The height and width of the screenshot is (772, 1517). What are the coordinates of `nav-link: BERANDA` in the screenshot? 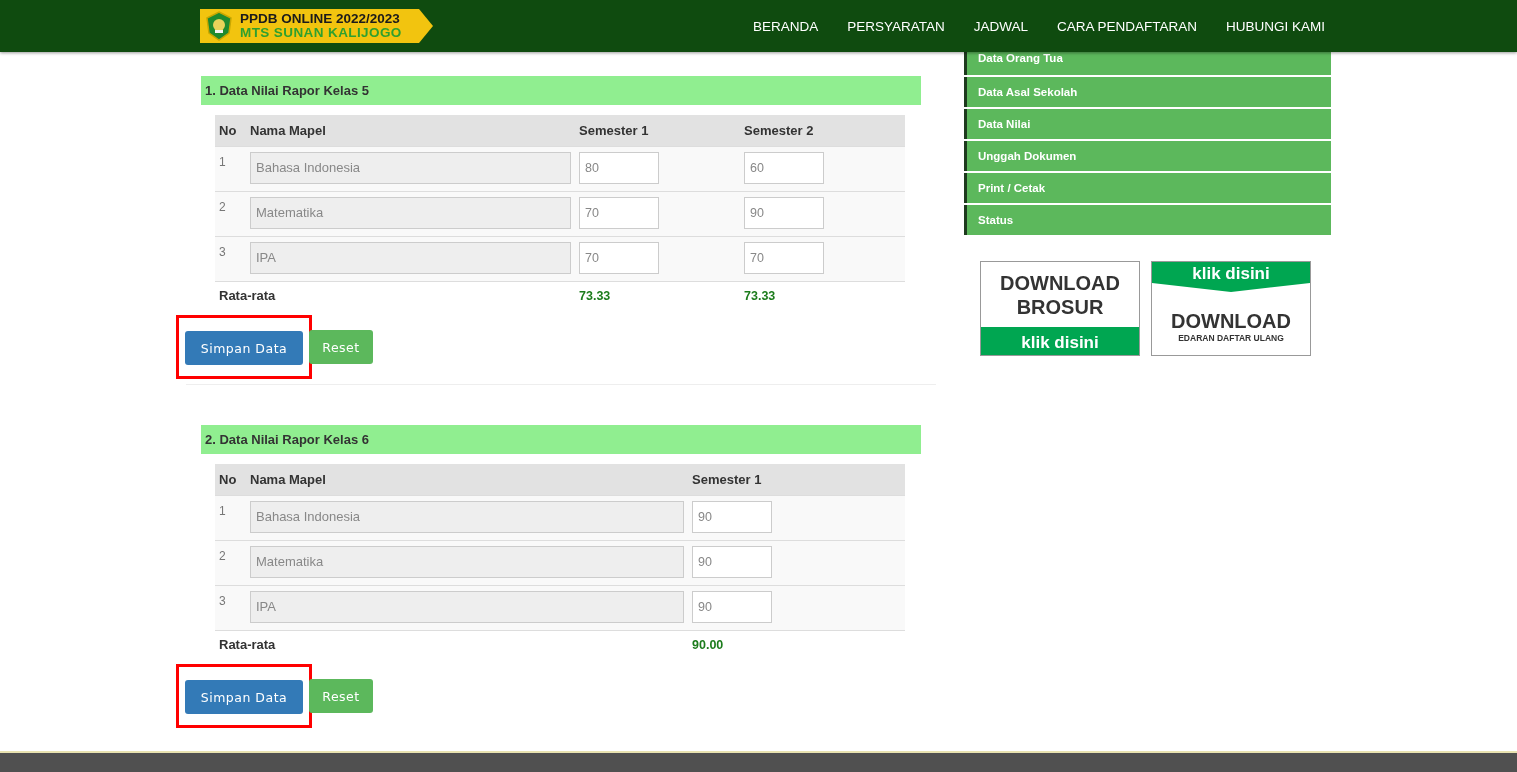 It's located at (785, 26).